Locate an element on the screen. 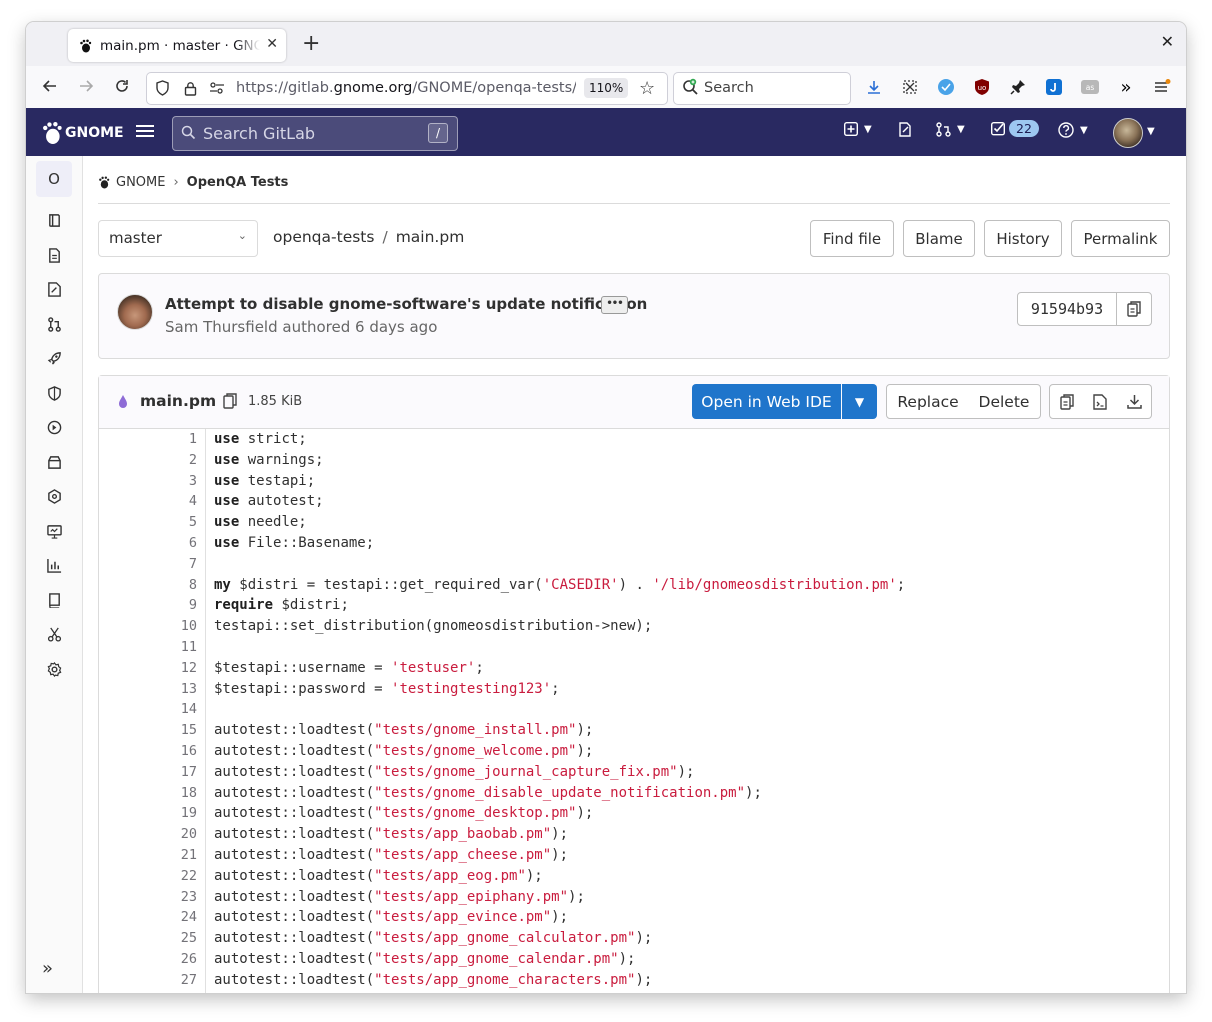 Image resolution: width=1212 pixels, height=1022 pixels. breadcrumb-project: OpenQA Tests is located at coordinates (238, 182).